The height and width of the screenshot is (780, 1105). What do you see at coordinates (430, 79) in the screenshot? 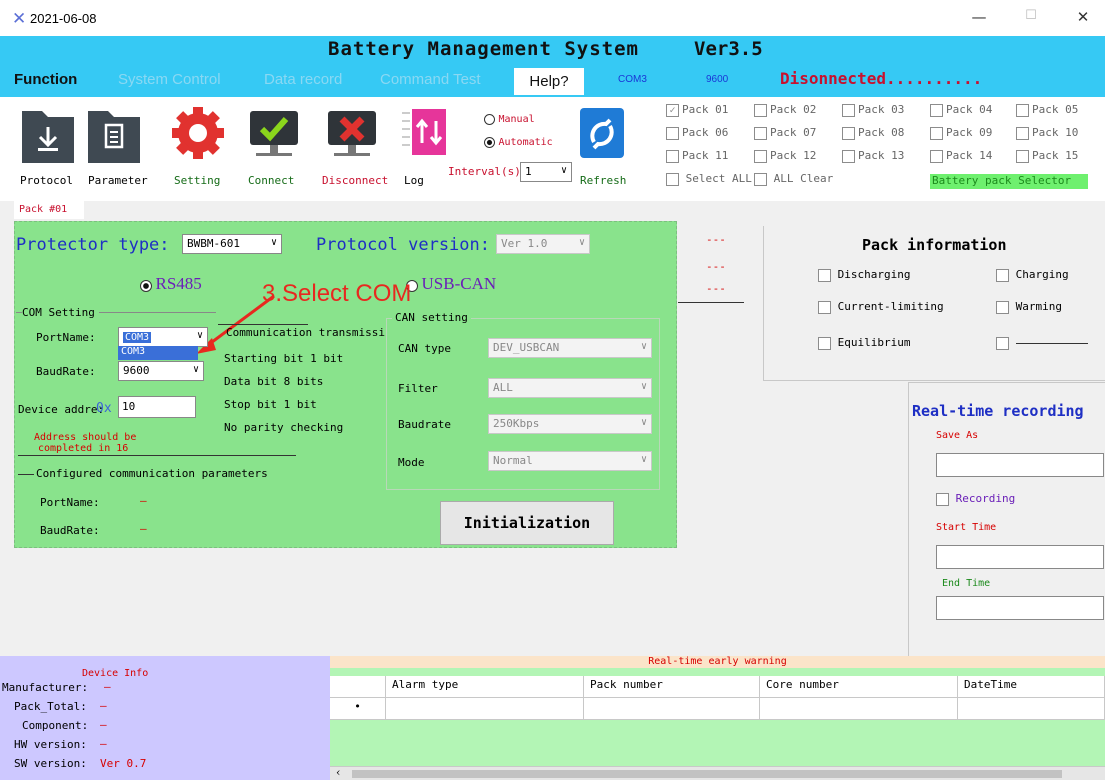
I see `menu-command-test: Command Test` at bounding box center [430, 79].